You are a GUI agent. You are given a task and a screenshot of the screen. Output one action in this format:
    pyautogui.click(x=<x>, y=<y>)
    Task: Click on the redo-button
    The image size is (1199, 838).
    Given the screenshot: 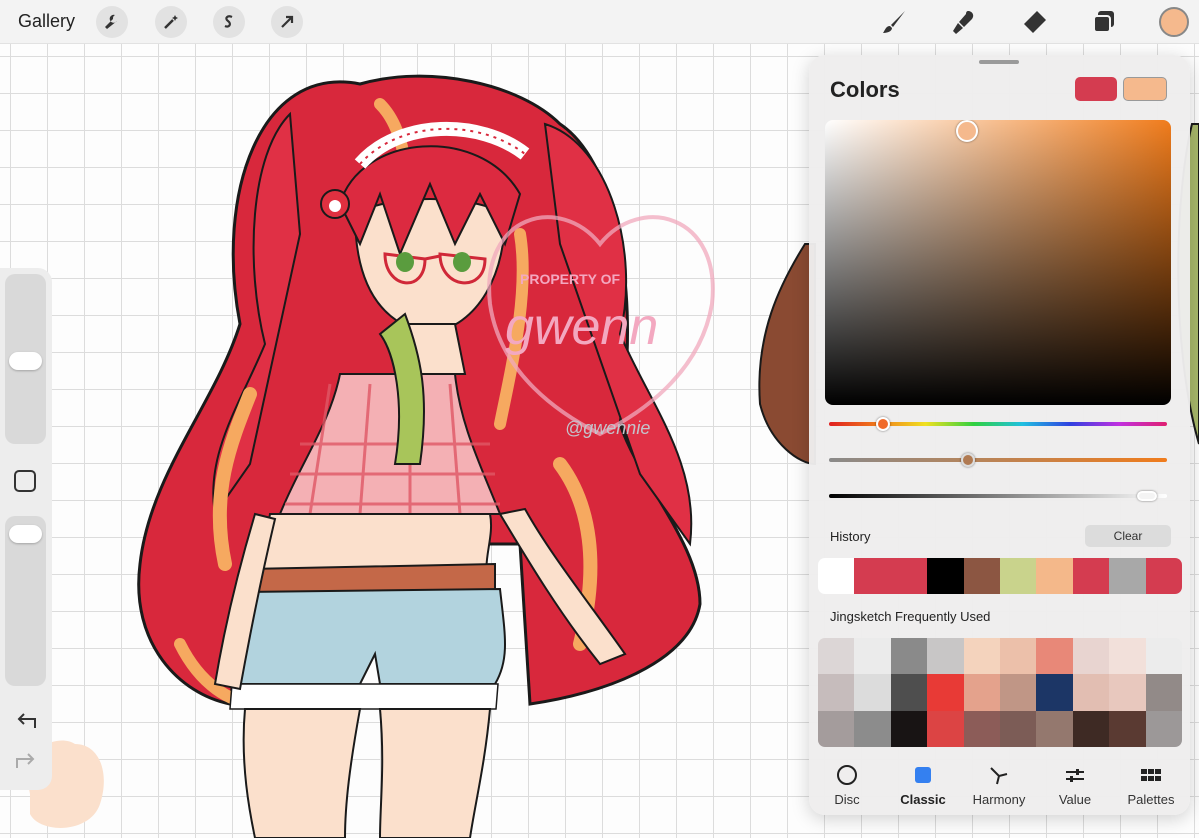 What is the action you would take?
    pyautogui.click(x=26, y=761)
    